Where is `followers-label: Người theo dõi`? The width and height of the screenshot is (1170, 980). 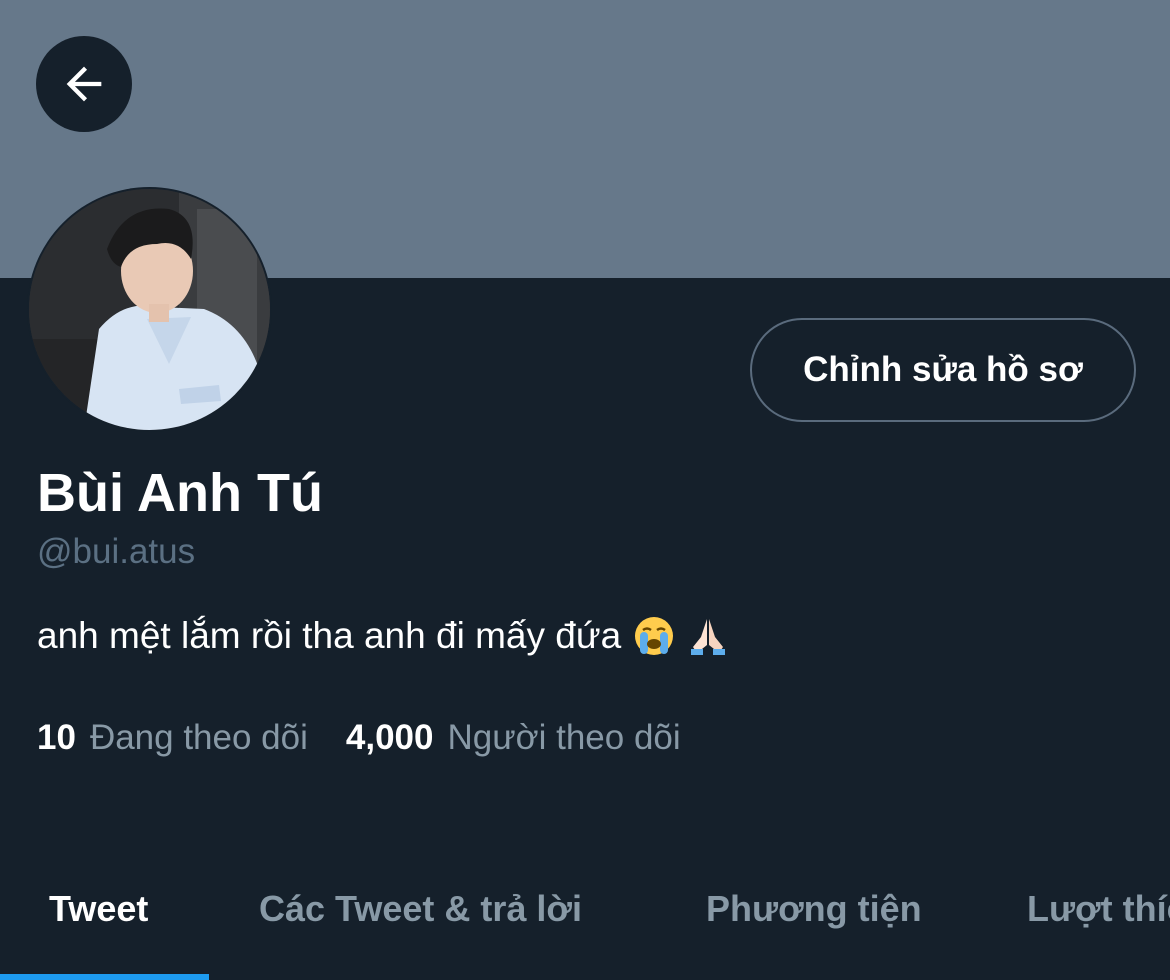
followers-label: Người theo dõi is located at coordinates (563, 738).